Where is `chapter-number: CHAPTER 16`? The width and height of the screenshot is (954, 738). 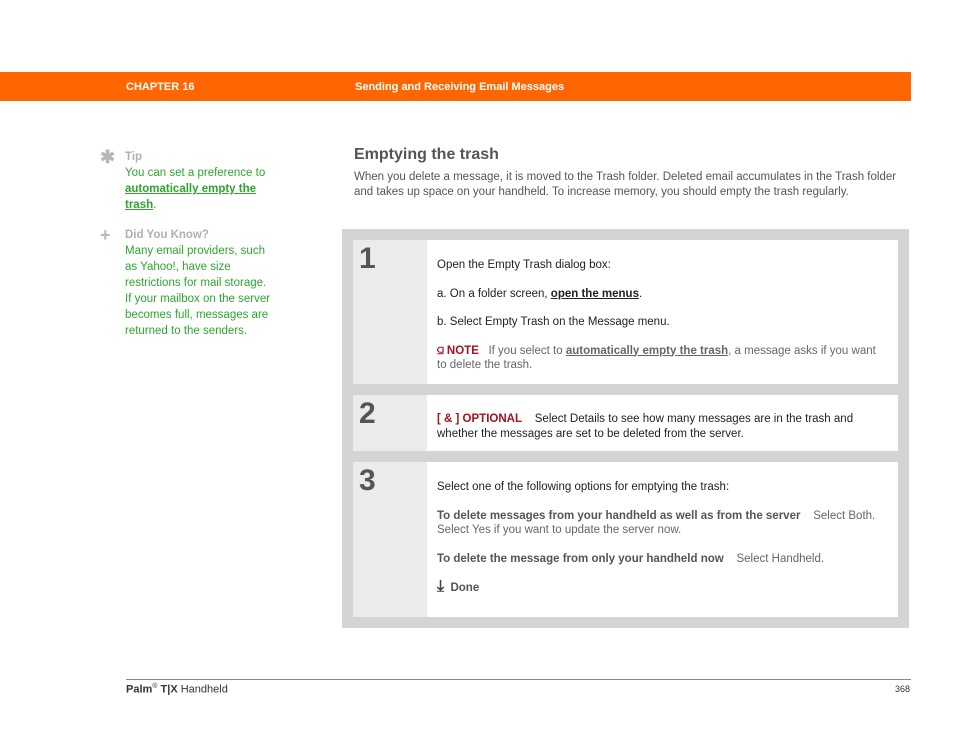
chapter-number: CHAPTER 16 is located at coordinates (160, 87).